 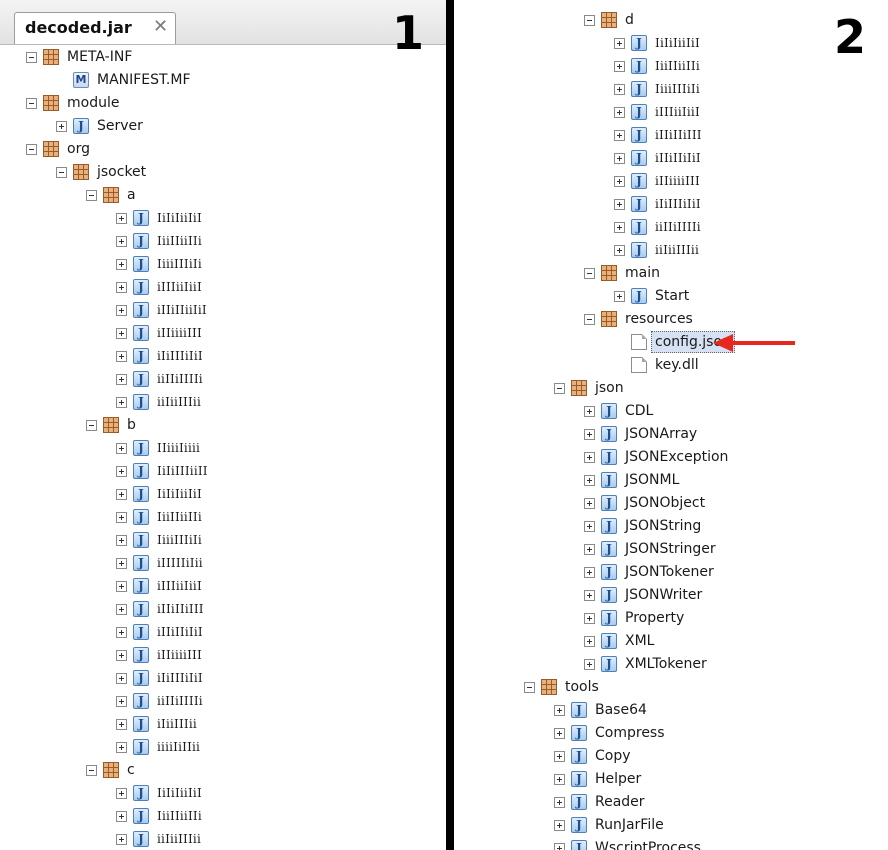 I want to click on tree-node-d: d, so click(x=609, y=20).